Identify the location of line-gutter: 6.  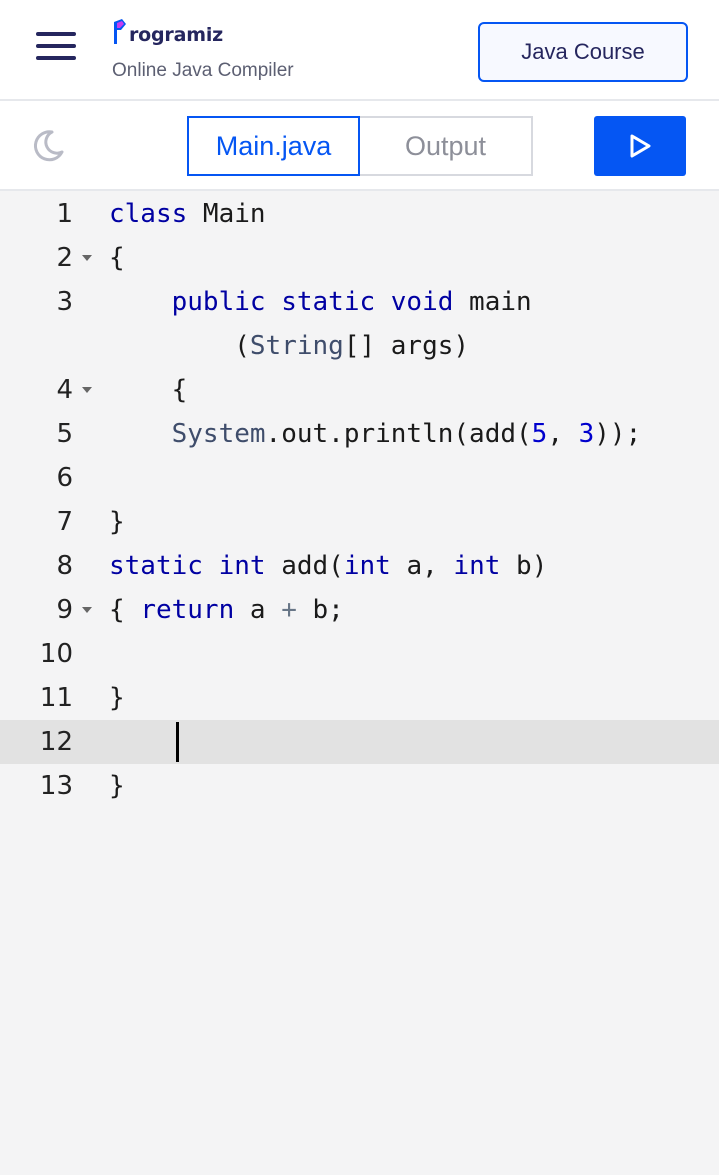
(50, 478).